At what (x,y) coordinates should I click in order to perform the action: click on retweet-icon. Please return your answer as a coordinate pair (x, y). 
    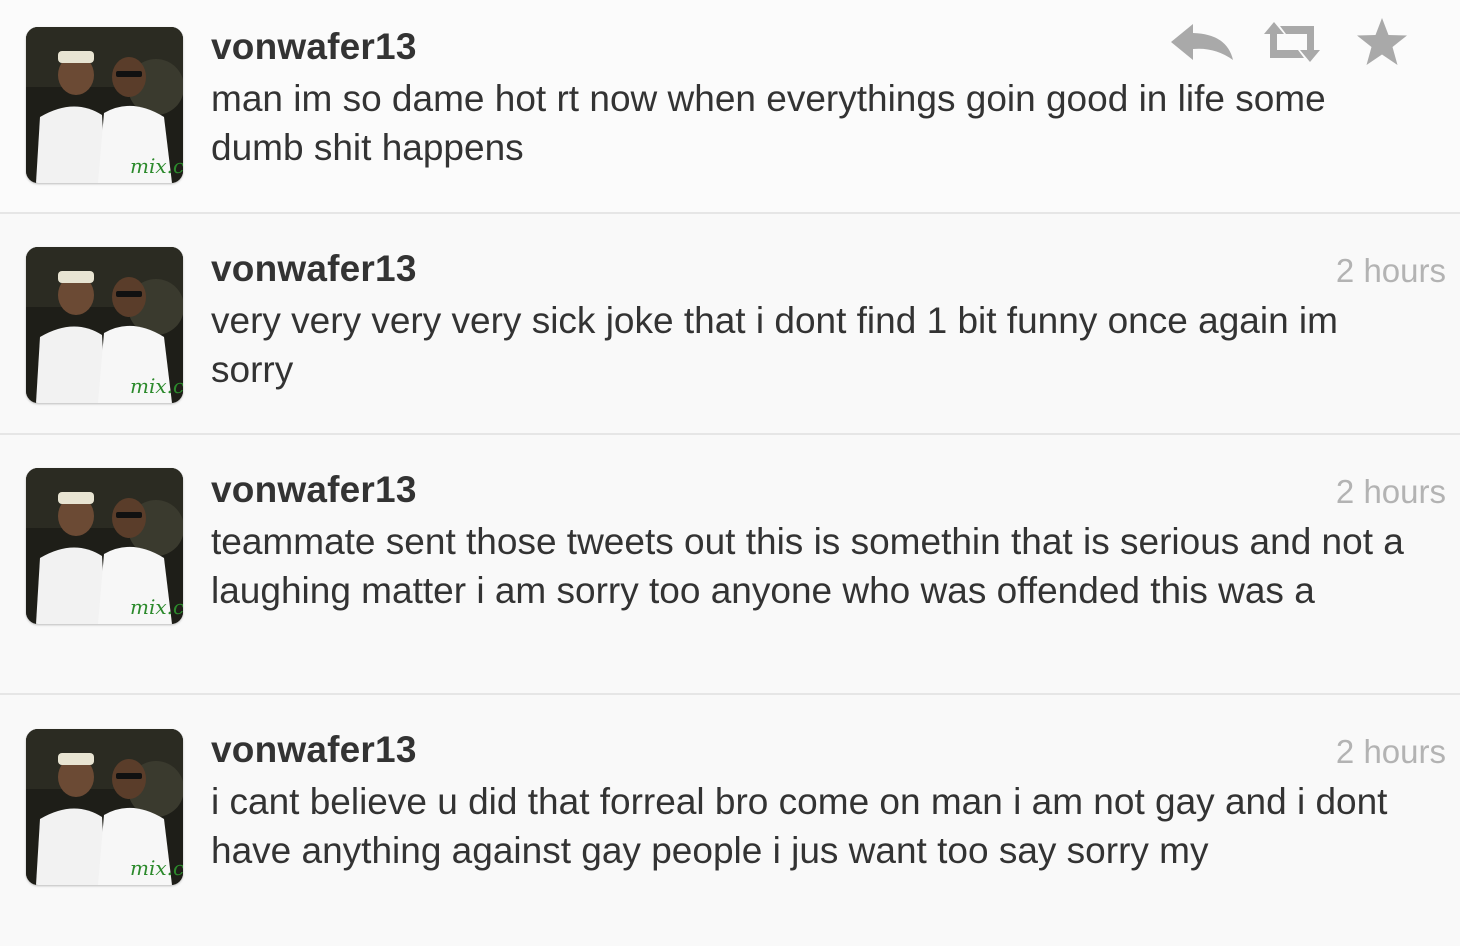
    Looking at the image, I should click on (1292, 42).